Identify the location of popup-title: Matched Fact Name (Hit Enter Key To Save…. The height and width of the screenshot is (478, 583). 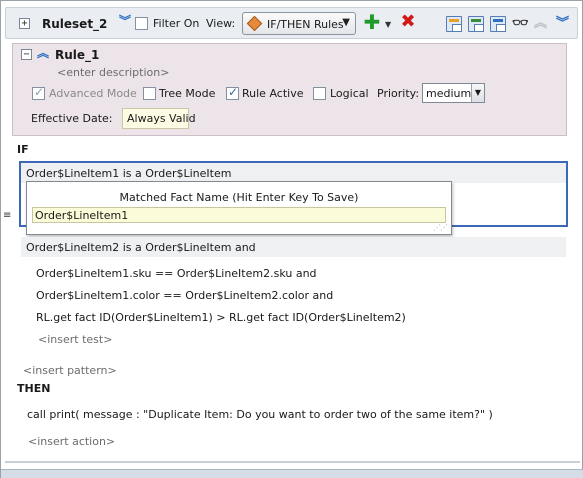
(239, 197).